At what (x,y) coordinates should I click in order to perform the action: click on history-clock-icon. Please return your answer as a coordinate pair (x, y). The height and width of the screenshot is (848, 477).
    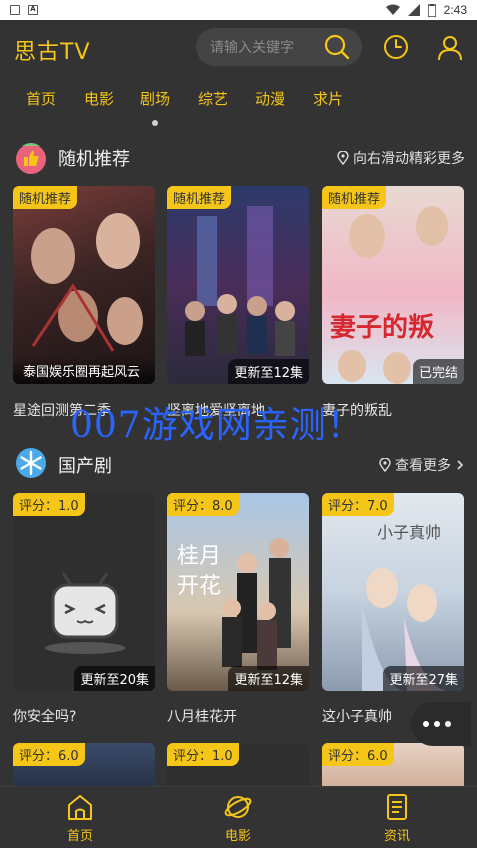
    Looking at the image, I should click on (396, 47).